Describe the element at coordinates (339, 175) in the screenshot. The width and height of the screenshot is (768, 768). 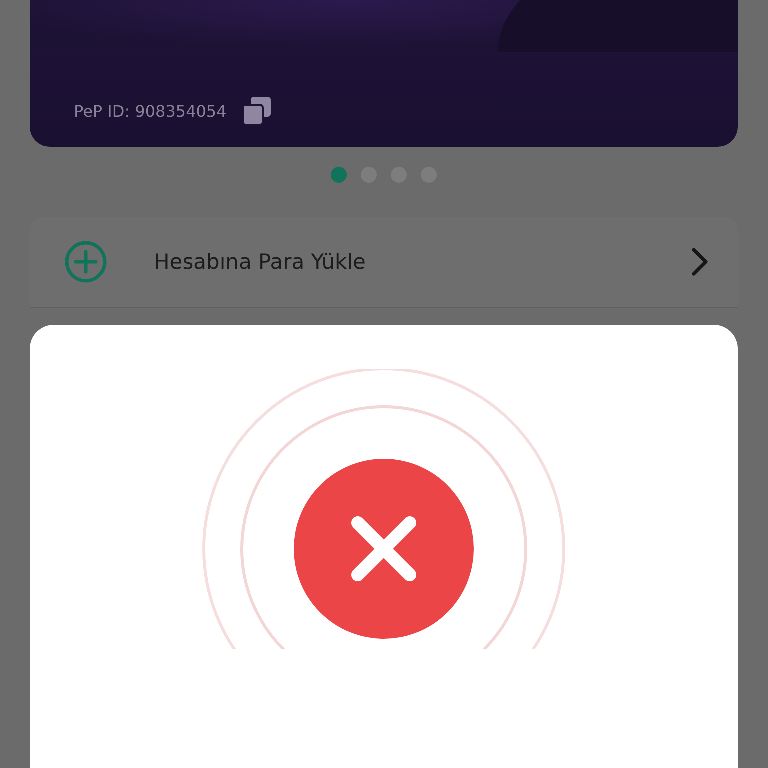
I see `page-dot` at that location.